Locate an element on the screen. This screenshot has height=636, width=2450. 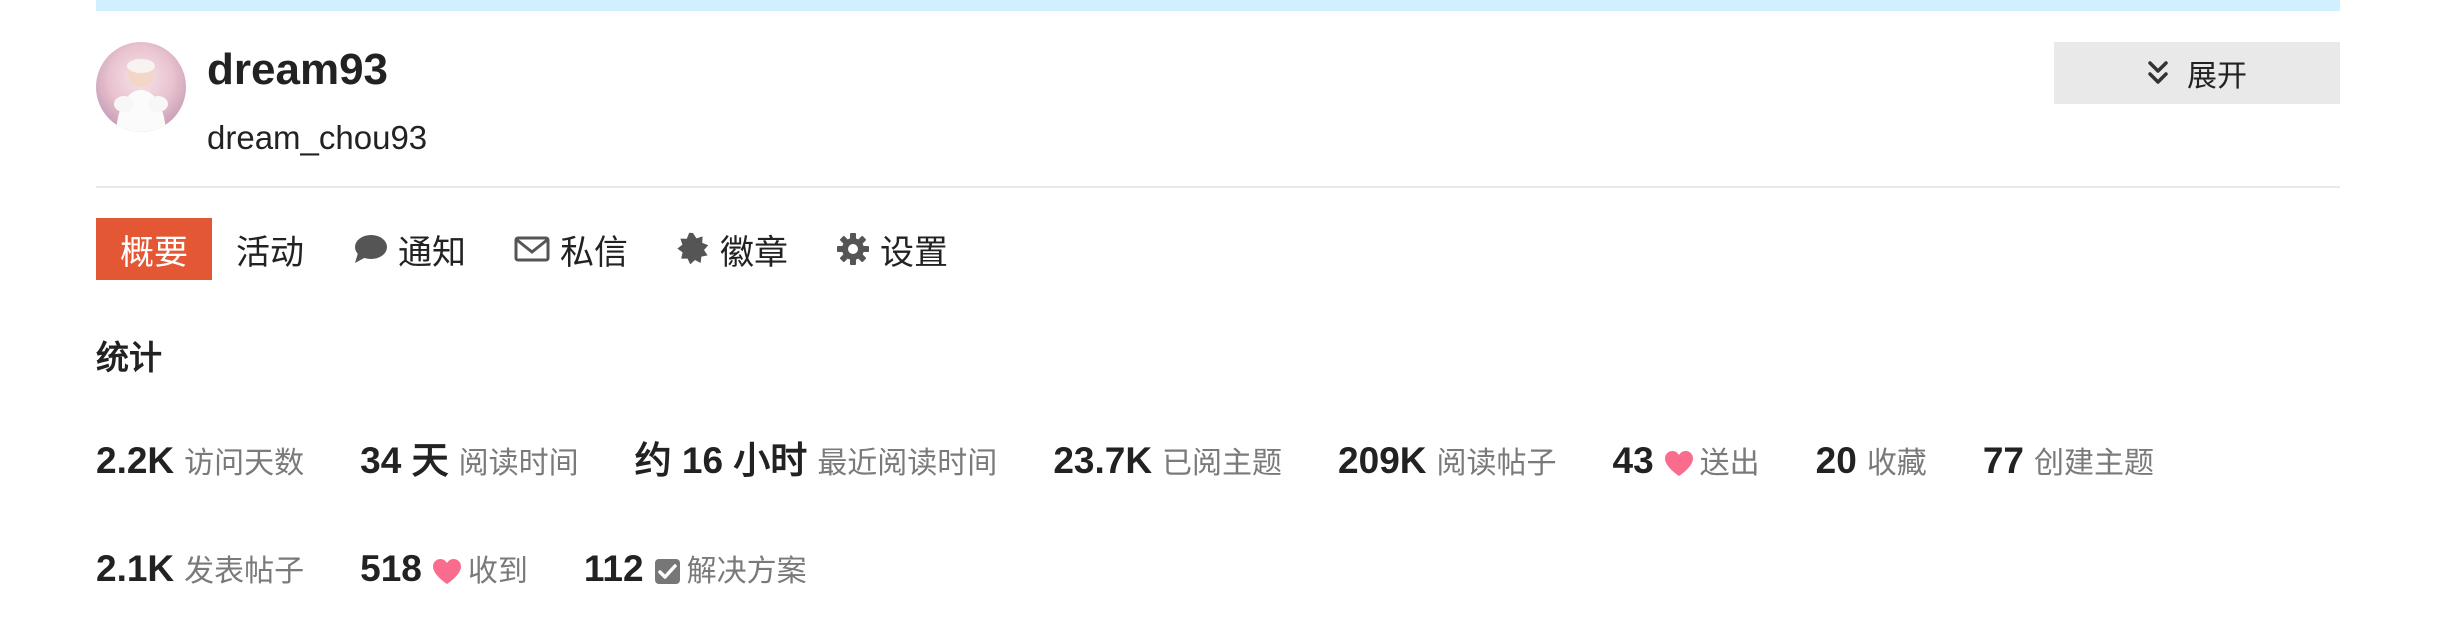
stat-label: 解决方案 is located at coordinates (746, 571).